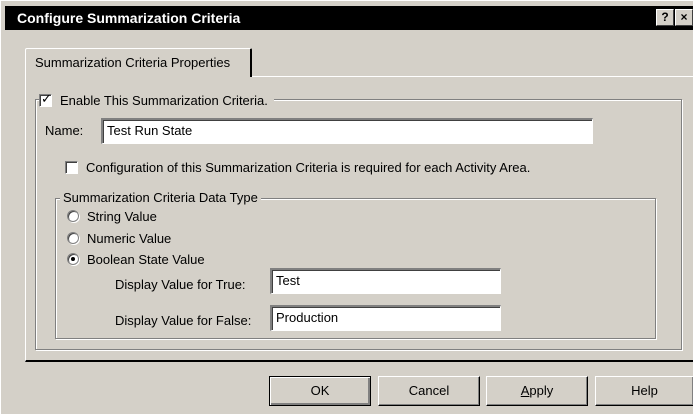  I want to click on true-value-label: Display Value for True:, so click(180, 284).